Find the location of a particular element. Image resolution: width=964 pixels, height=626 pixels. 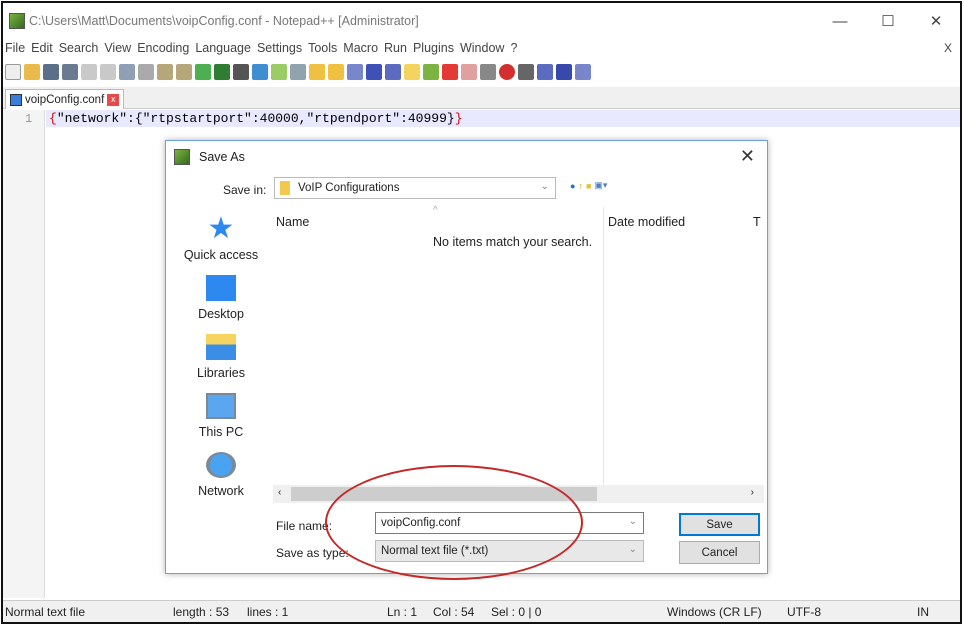

zoom-in-icon is located at coordinates (279, 72).